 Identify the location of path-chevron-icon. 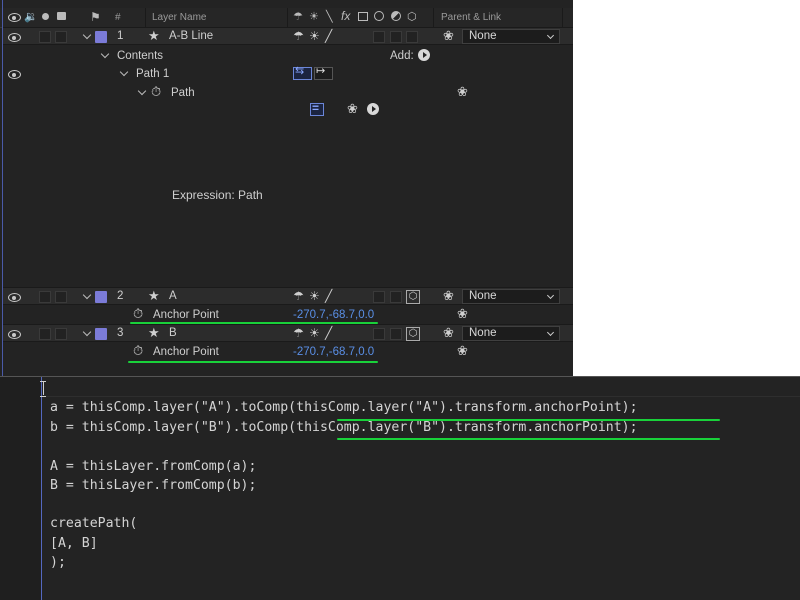
(142, 91).